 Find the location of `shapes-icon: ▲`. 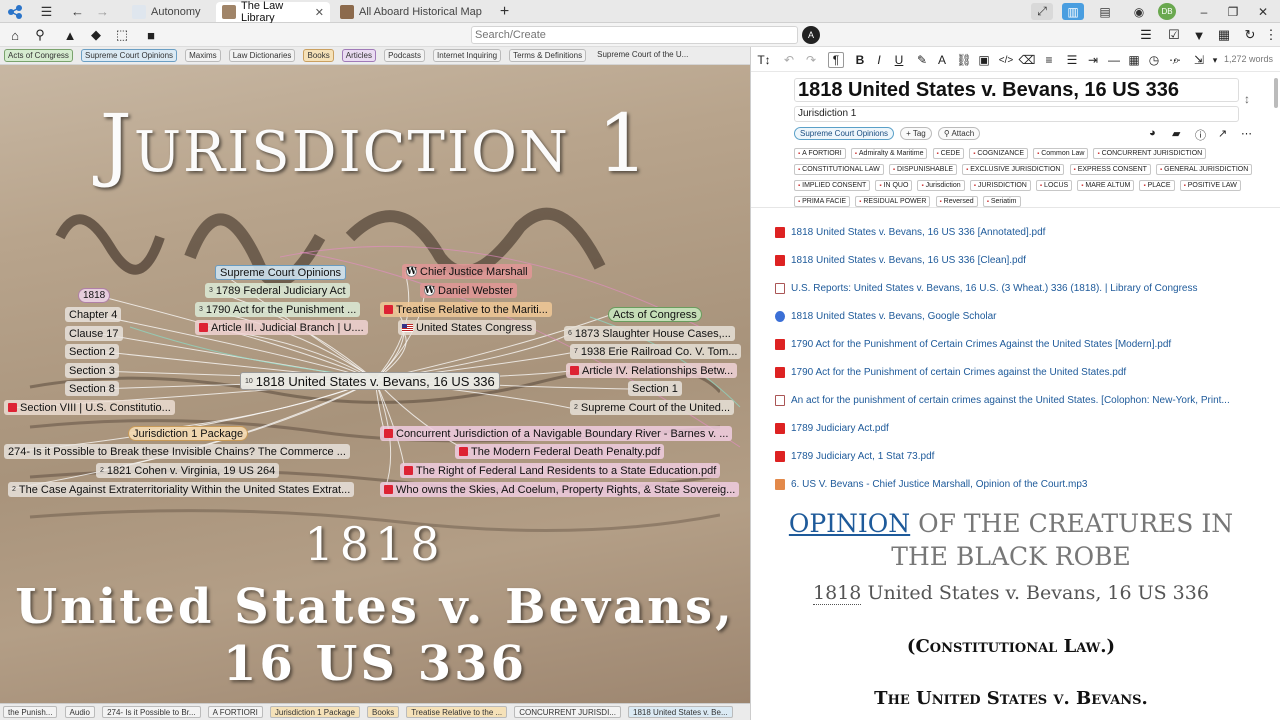

shapes-icon: ▲ is located at coordinates (70, 35).